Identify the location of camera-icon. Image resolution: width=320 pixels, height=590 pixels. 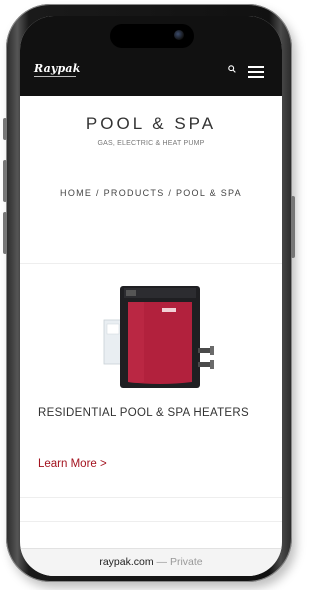
(179, 35).